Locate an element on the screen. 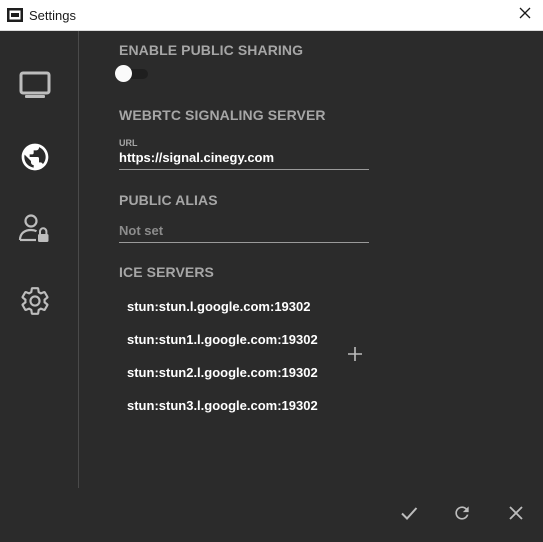 This screenshot has width=543, height=542. public-sharing-toggle is located at coordinates (132, 73).